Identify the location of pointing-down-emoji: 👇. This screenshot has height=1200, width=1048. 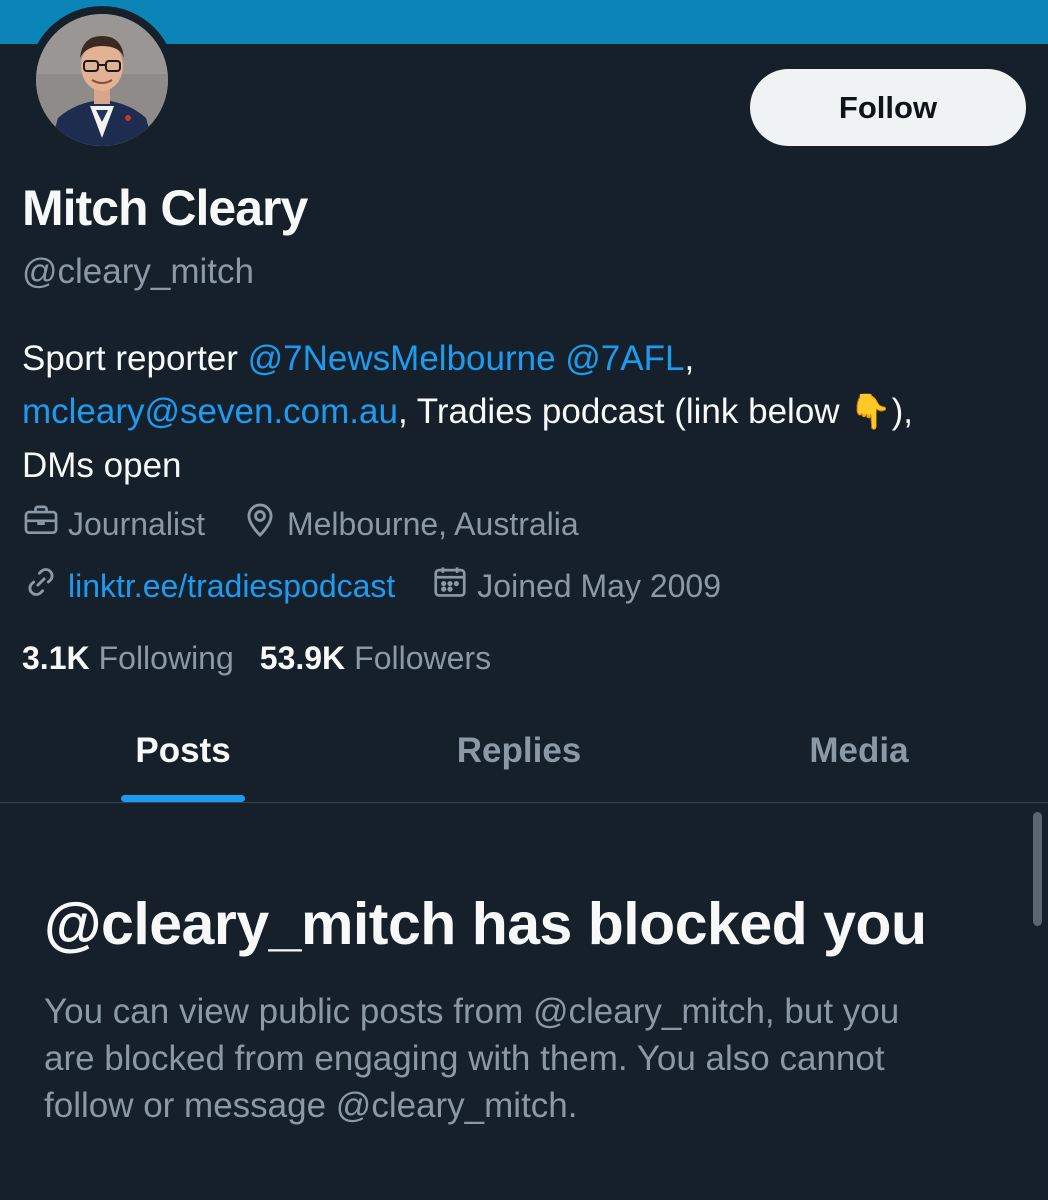
(870, 412).